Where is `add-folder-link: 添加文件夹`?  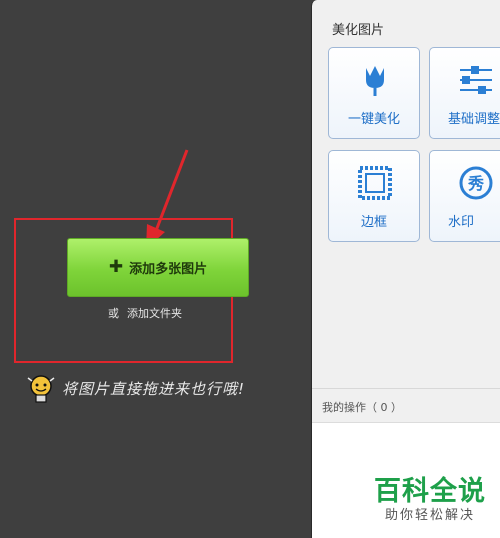 add-folder-link: 添加文件夹 is located at coordinates (154, 313).